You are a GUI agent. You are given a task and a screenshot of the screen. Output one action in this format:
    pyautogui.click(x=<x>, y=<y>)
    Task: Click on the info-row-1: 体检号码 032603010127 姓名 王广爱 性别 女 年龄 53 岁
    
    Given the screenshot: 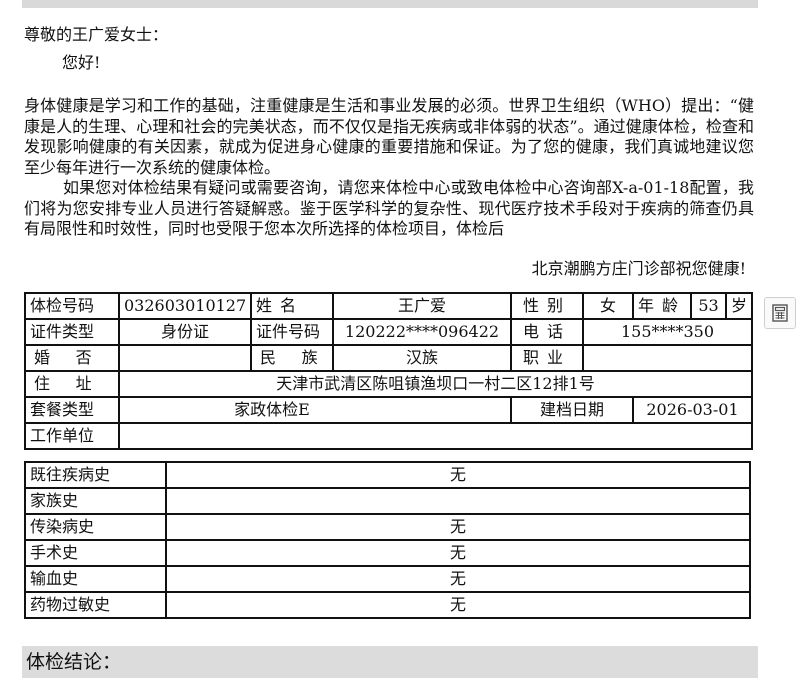 What is the action you would take?
    pyautogui.click(x=388, y=306)
    